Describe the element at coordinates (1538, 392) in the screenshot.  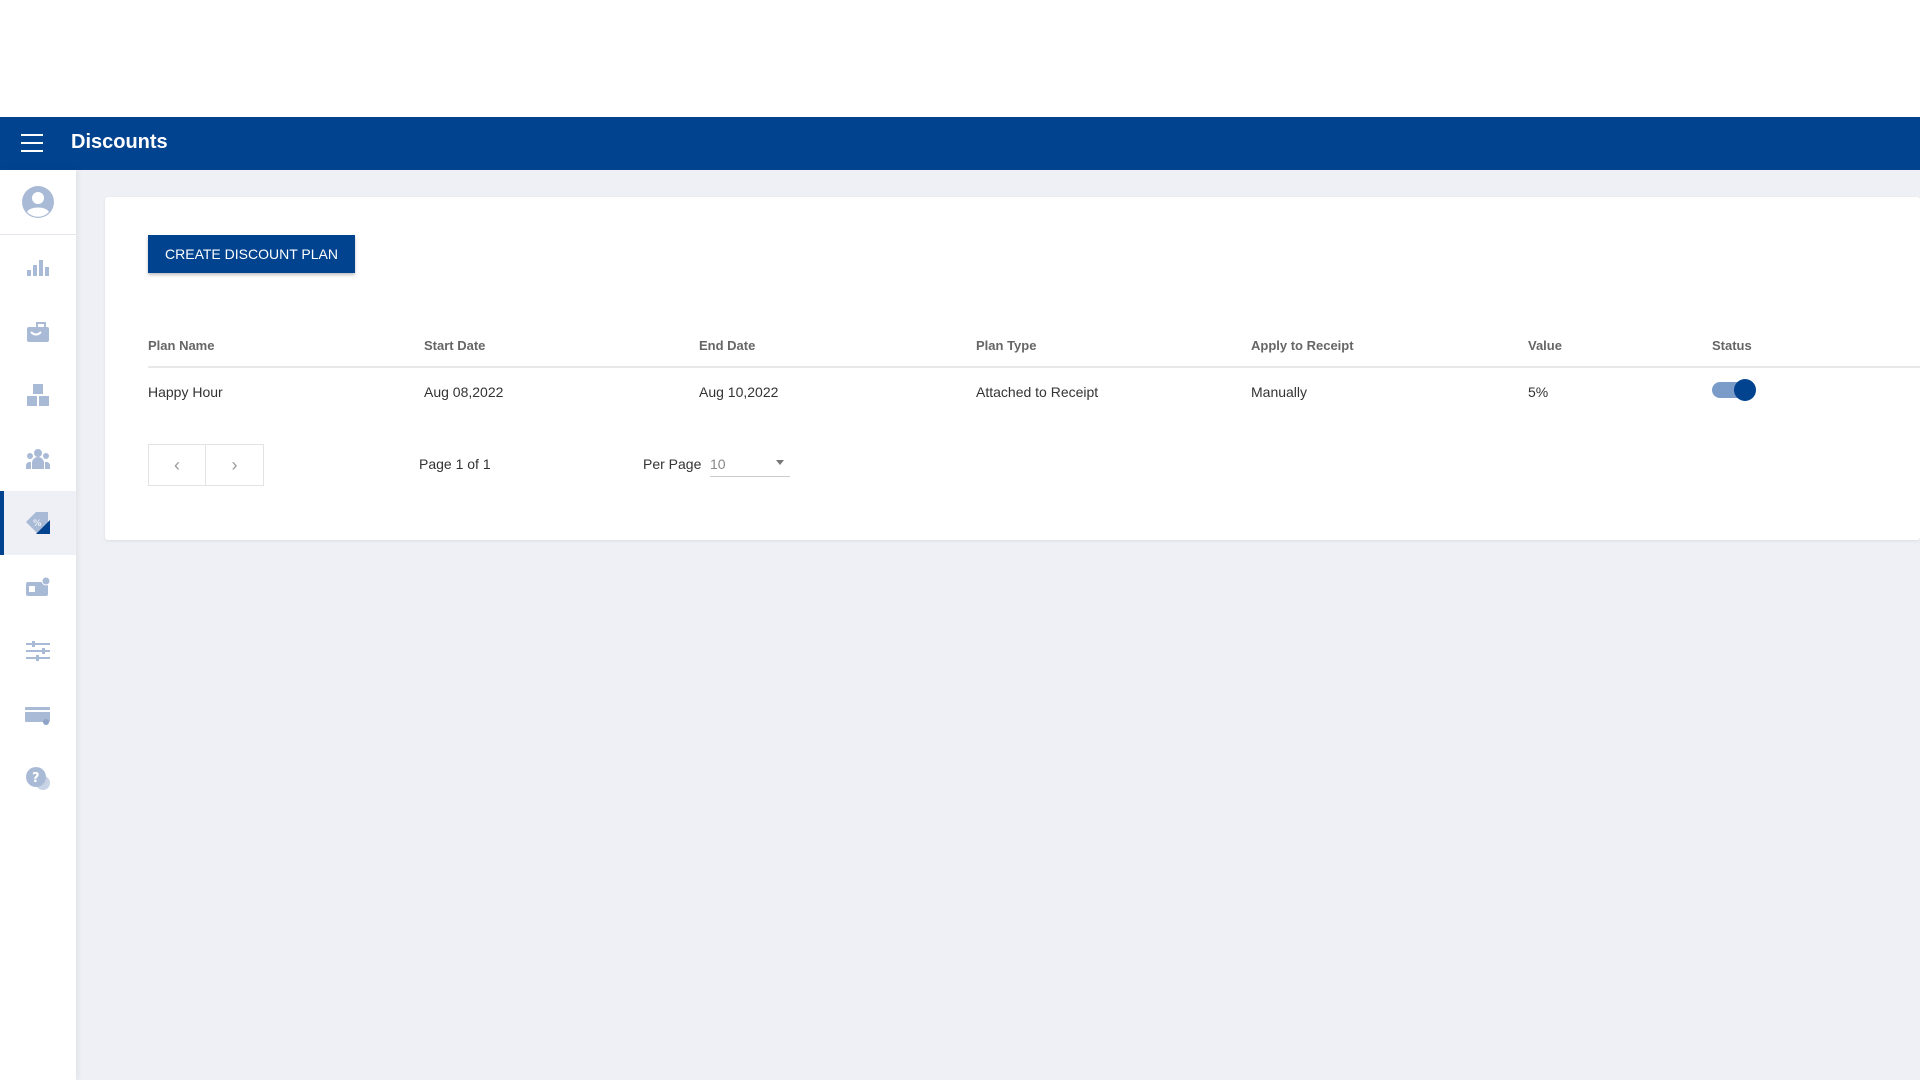
I see `cell-value: 5%` at that location.